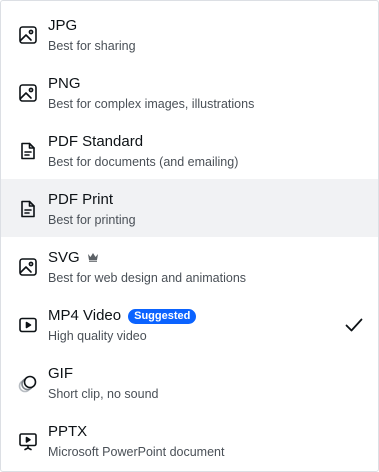 The width and height of the screenshot is (379, 472). What do you see at coordinates (189, 266) in the screenshot?
I see `file-type-option-svg: SVG Best for web design and animations` at bounding box center [189, 266].